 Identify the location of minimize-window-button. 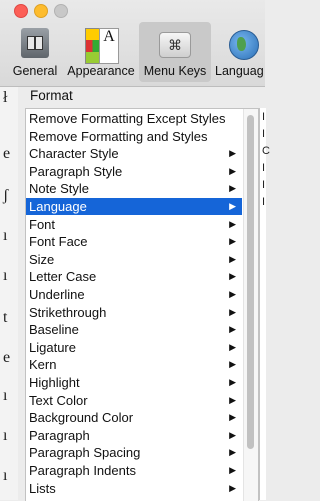
(41, 11).